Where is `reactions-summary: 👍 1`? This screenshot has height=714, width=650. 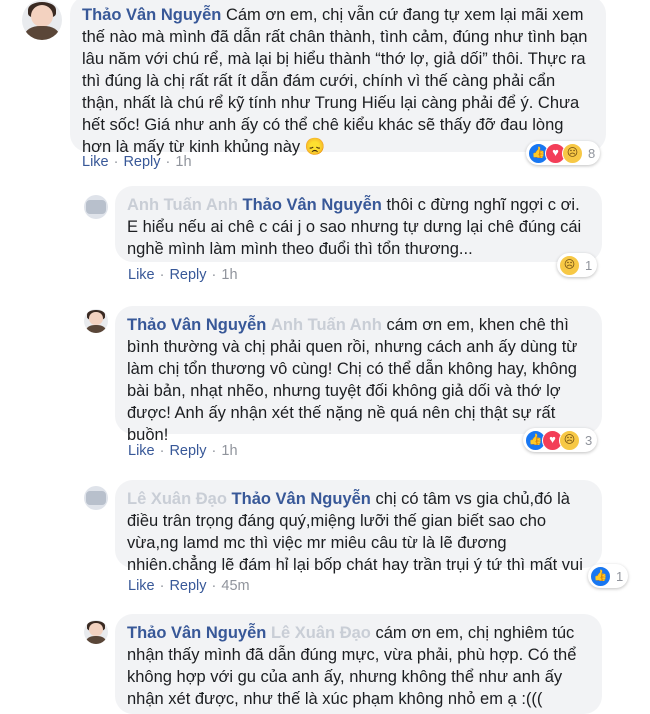
reactions-summary: 👍 1 is located at coordinates (608, 576).